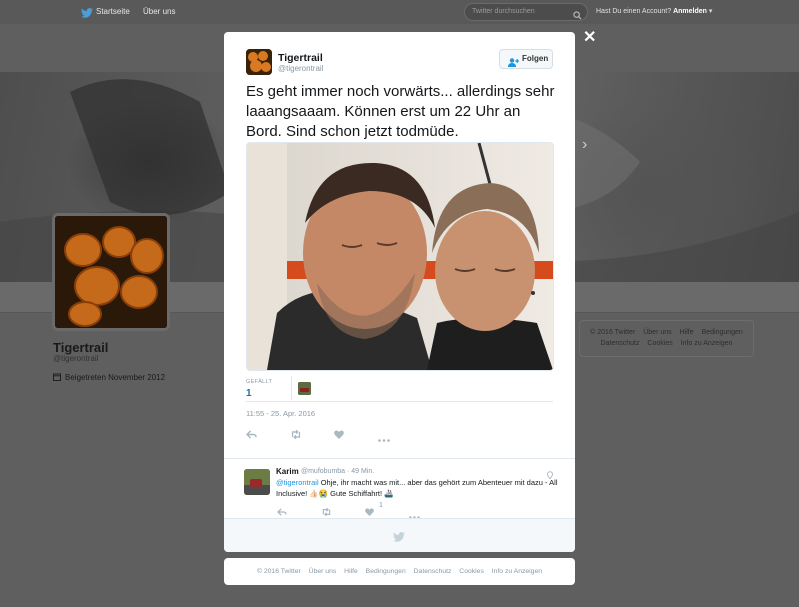  I want to click on chevron-down-icon: ▾, so click(711, 11).